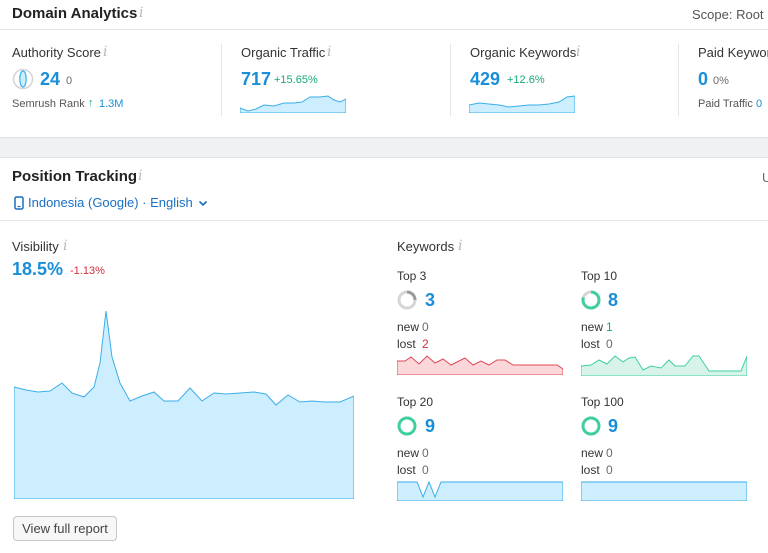 This screenshot has height=553, width=768. Describe the element at coordinates (602, 402) in the screenshot. I see `top100-label: Top 100` at that location.